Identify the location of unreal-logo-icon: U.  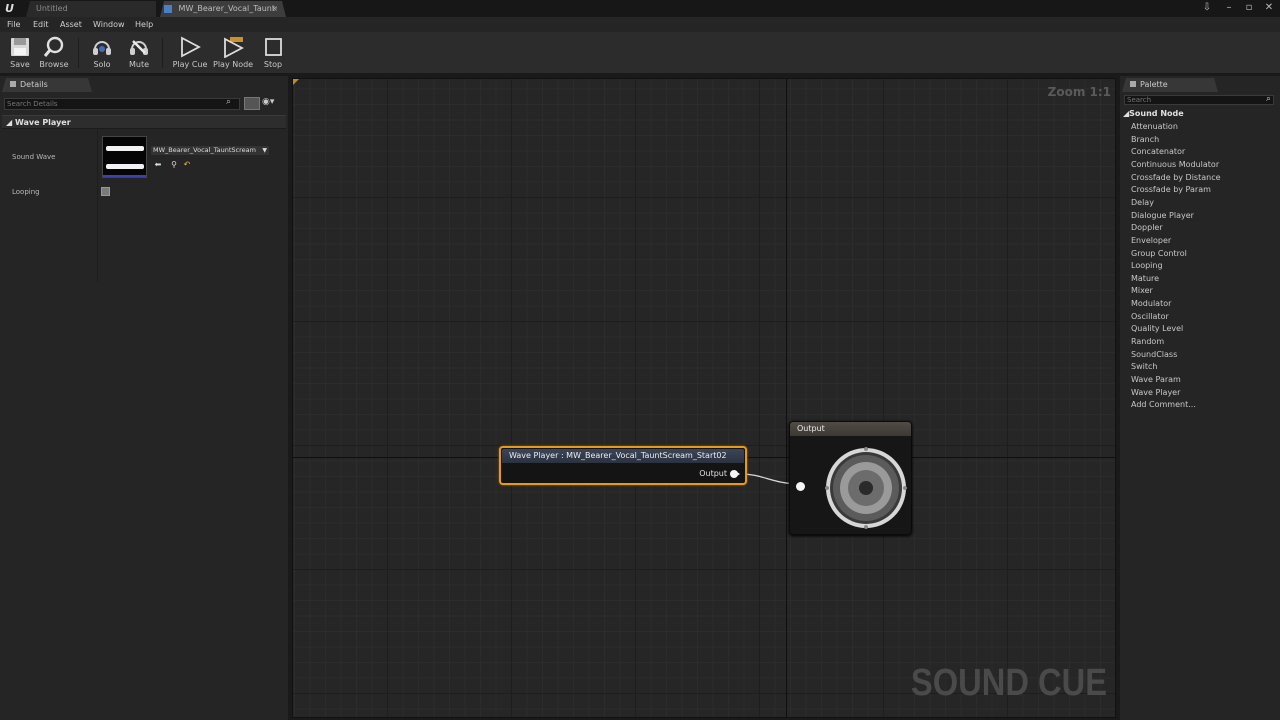
(9, 8).